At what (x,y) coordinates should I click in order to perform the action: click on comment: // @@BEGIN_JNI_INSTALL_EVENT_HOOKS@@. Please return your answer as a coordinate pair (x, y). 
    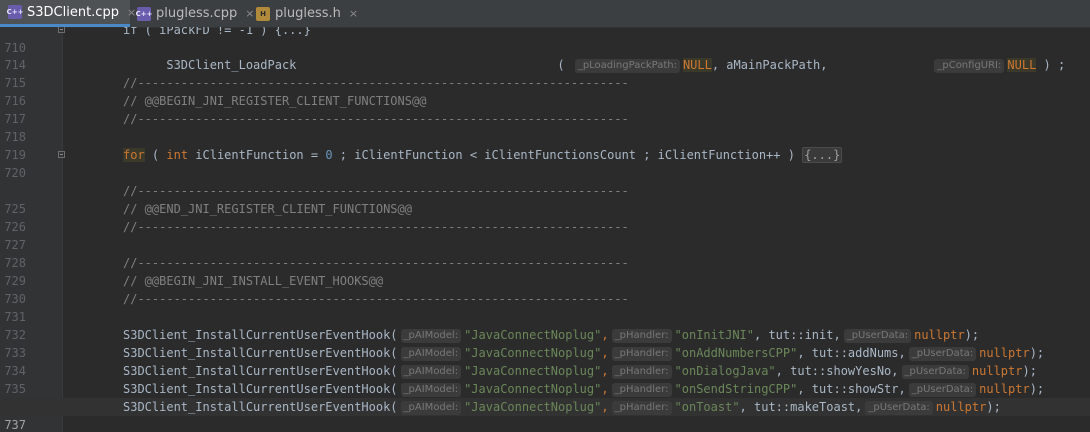
    Looking at the image, I should click on (253, 281).